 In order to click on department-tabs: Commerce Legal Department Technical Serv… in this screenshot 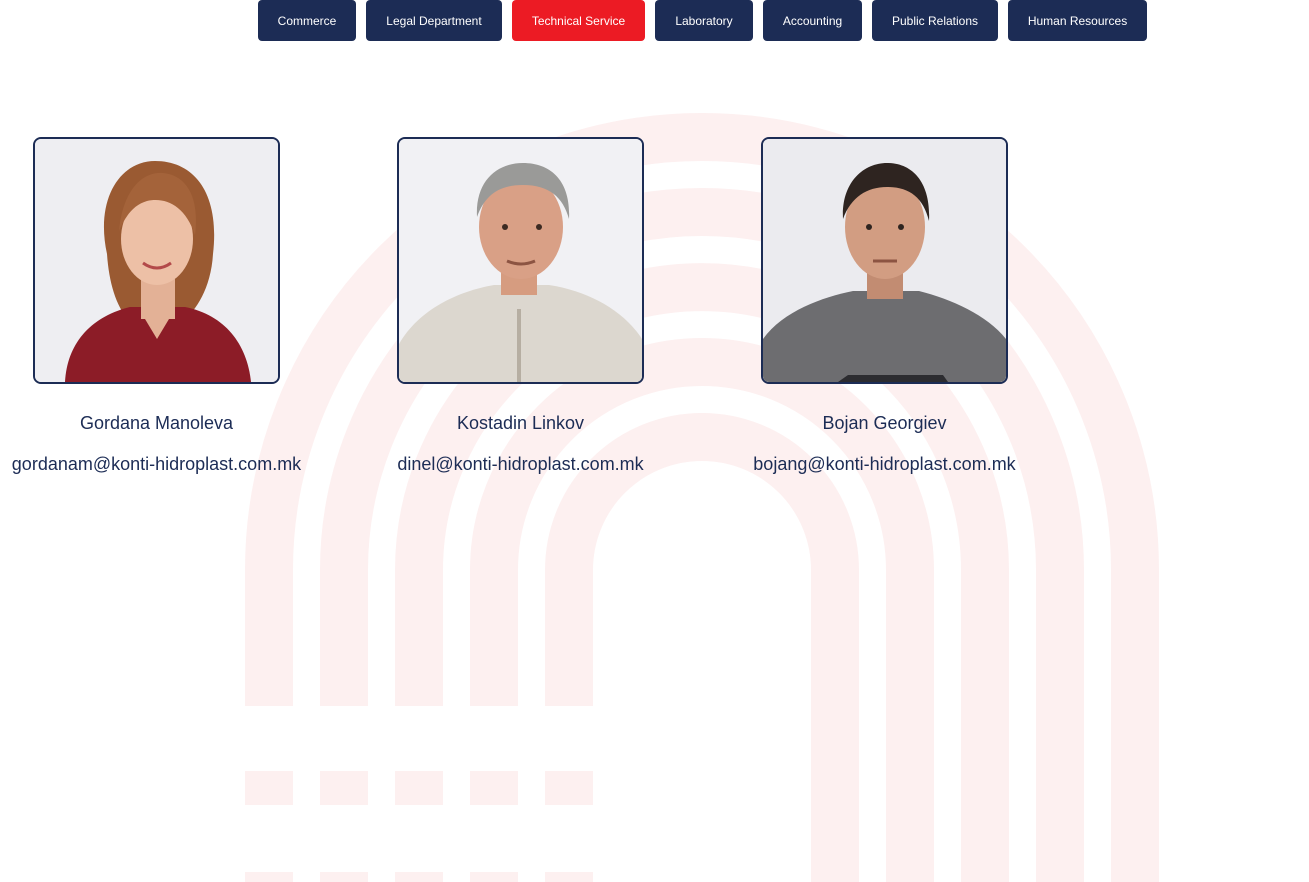, I will do `click(702, 20)`.